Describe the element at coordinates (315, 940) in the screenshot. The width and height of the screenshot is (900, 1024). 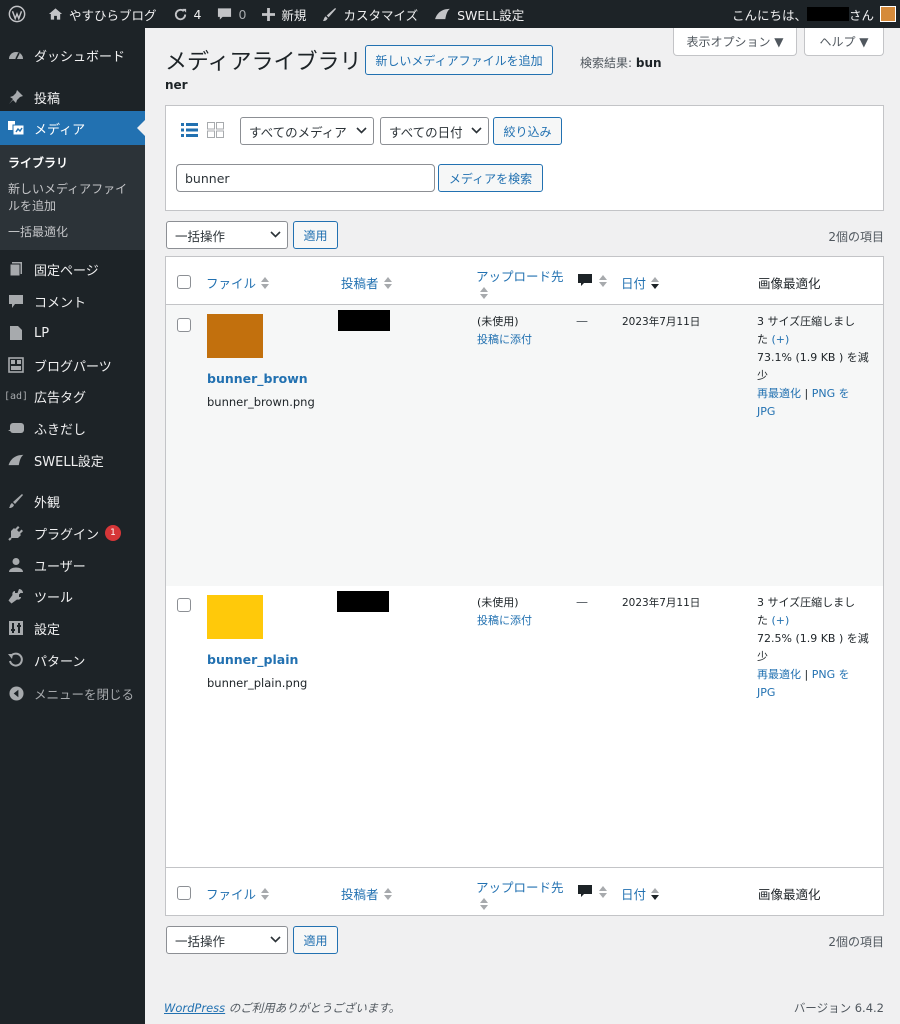
I see `apply-button-bottom: 適用` at that location.